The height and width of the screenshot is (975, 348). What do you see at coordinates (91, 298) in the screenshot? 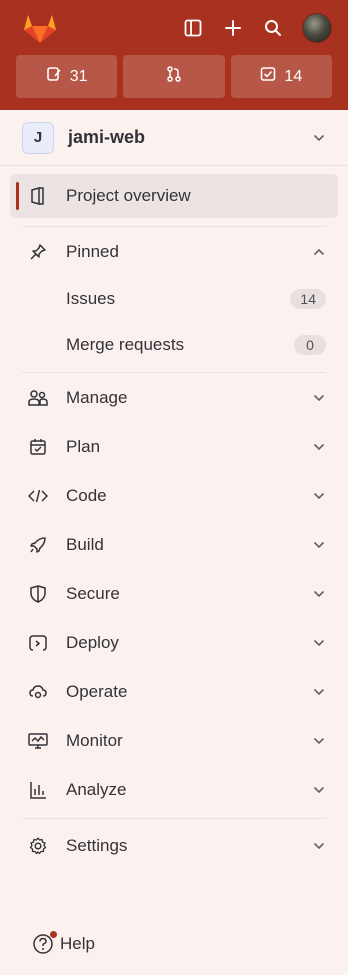
I see `pinned-item-label: Issues` at bounding box center [91, 298].